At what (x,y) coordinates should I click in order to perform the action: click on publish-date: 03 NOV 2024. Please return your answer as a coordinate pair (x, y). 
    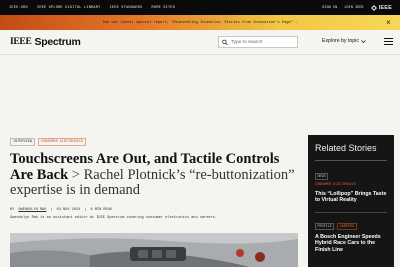
    Looking at the image, I should click on (68, 210).